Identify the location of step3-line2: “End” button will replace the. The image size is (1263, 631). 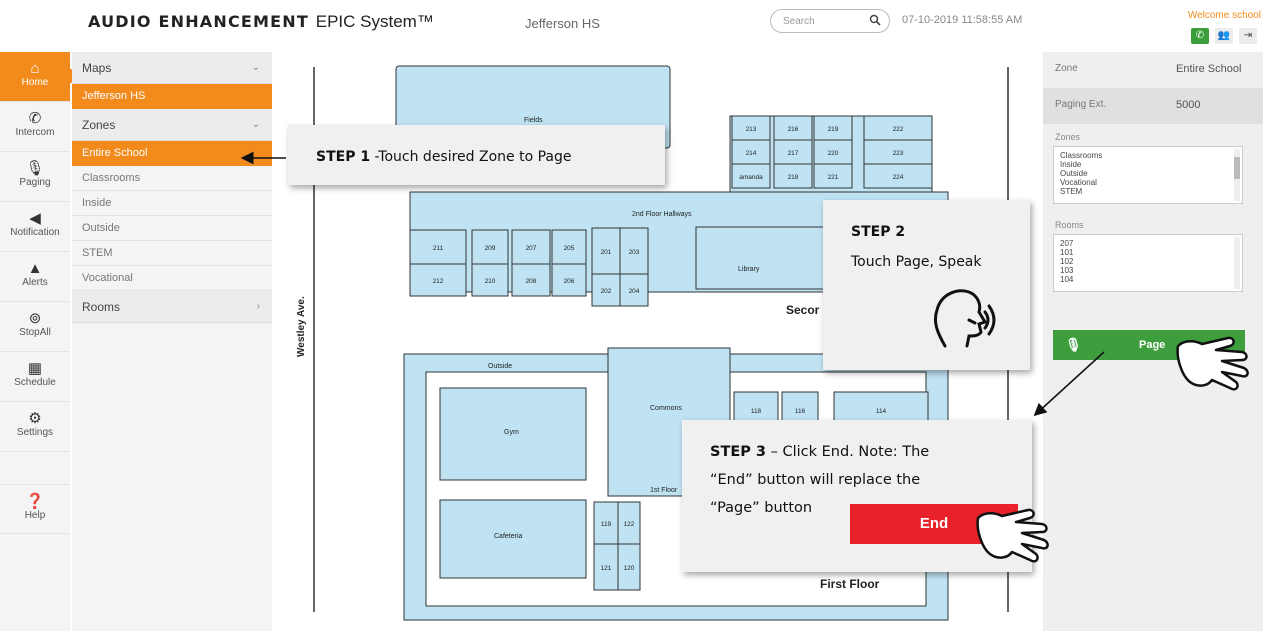
(815, 480).